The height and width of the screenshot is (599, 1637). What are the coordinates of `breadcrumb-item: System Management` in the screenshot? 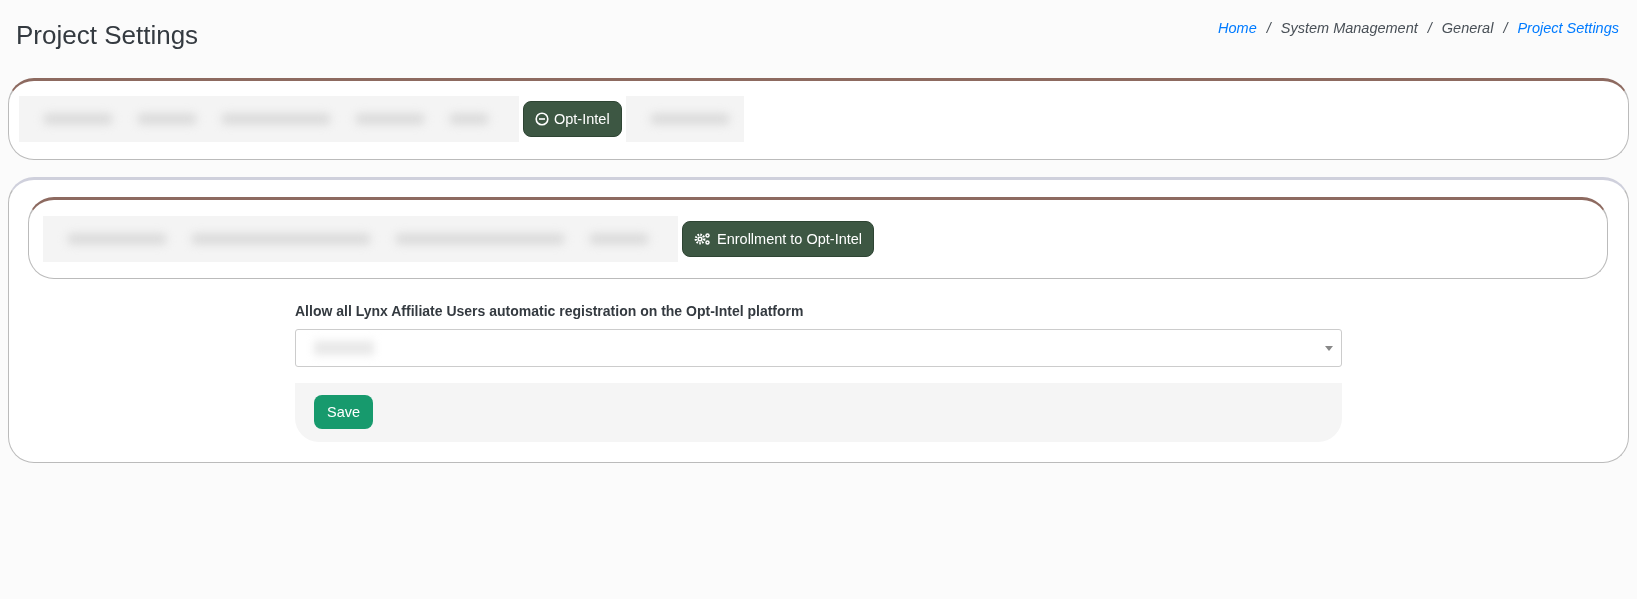 It's located at (1349, 28).